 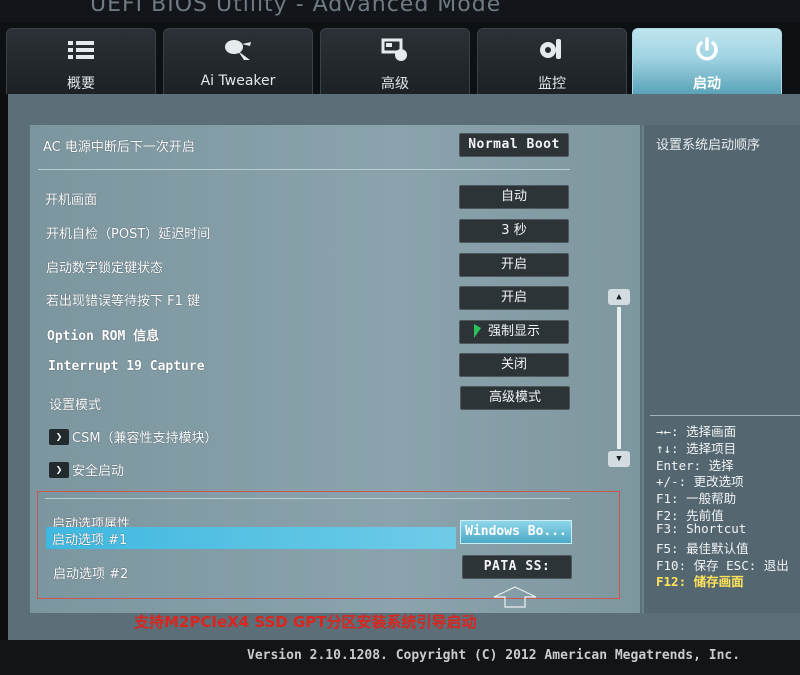 I want to click on tab-overview: 概要, so click(x=81, y=61).